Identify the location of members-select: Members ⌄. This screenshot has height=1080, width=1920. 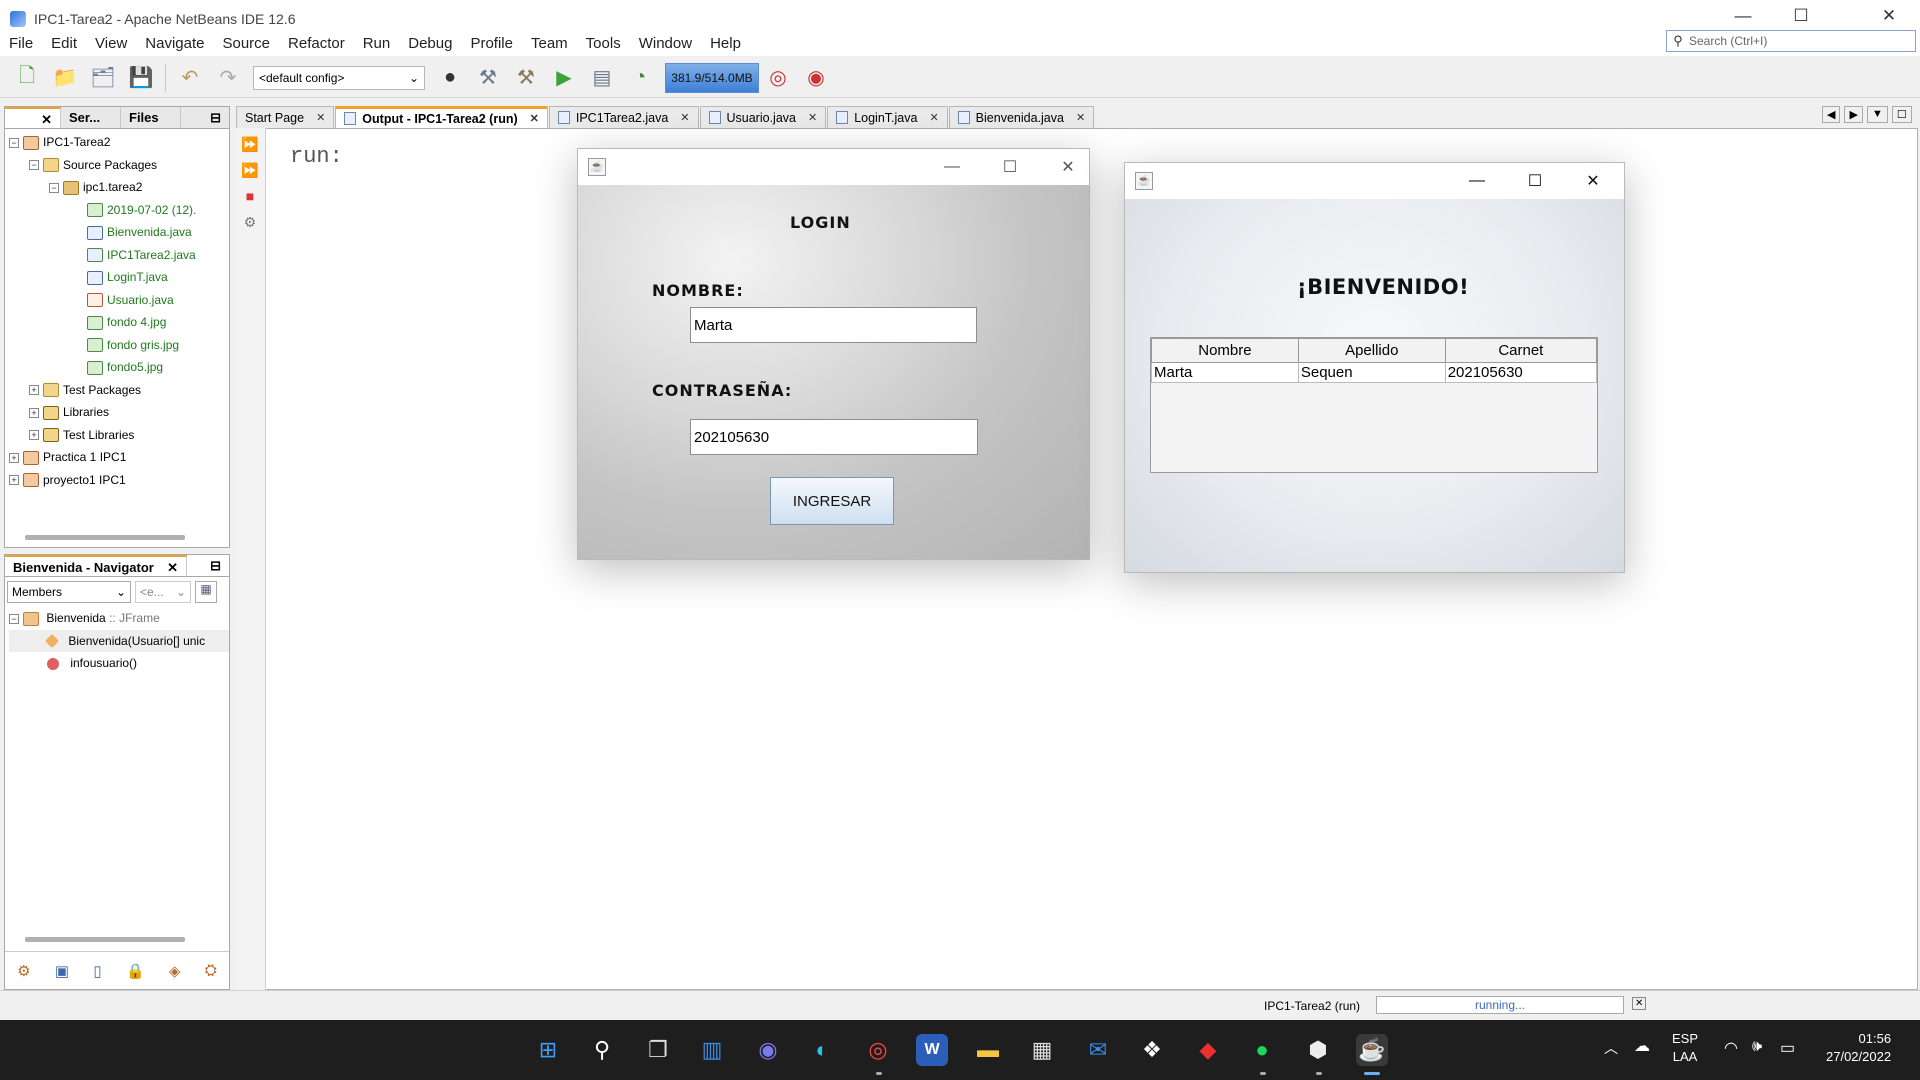
(69, 592).